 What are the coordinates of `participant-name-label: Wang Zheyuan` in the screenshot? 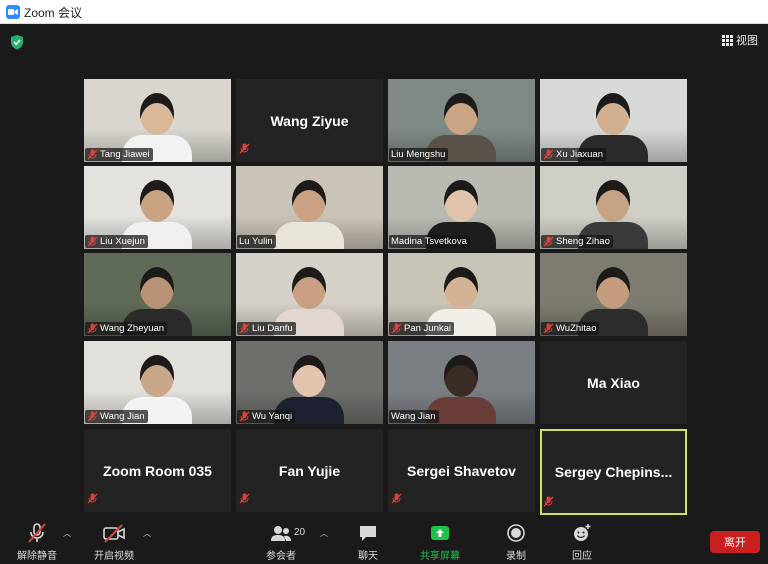 It's located at (126, 328).